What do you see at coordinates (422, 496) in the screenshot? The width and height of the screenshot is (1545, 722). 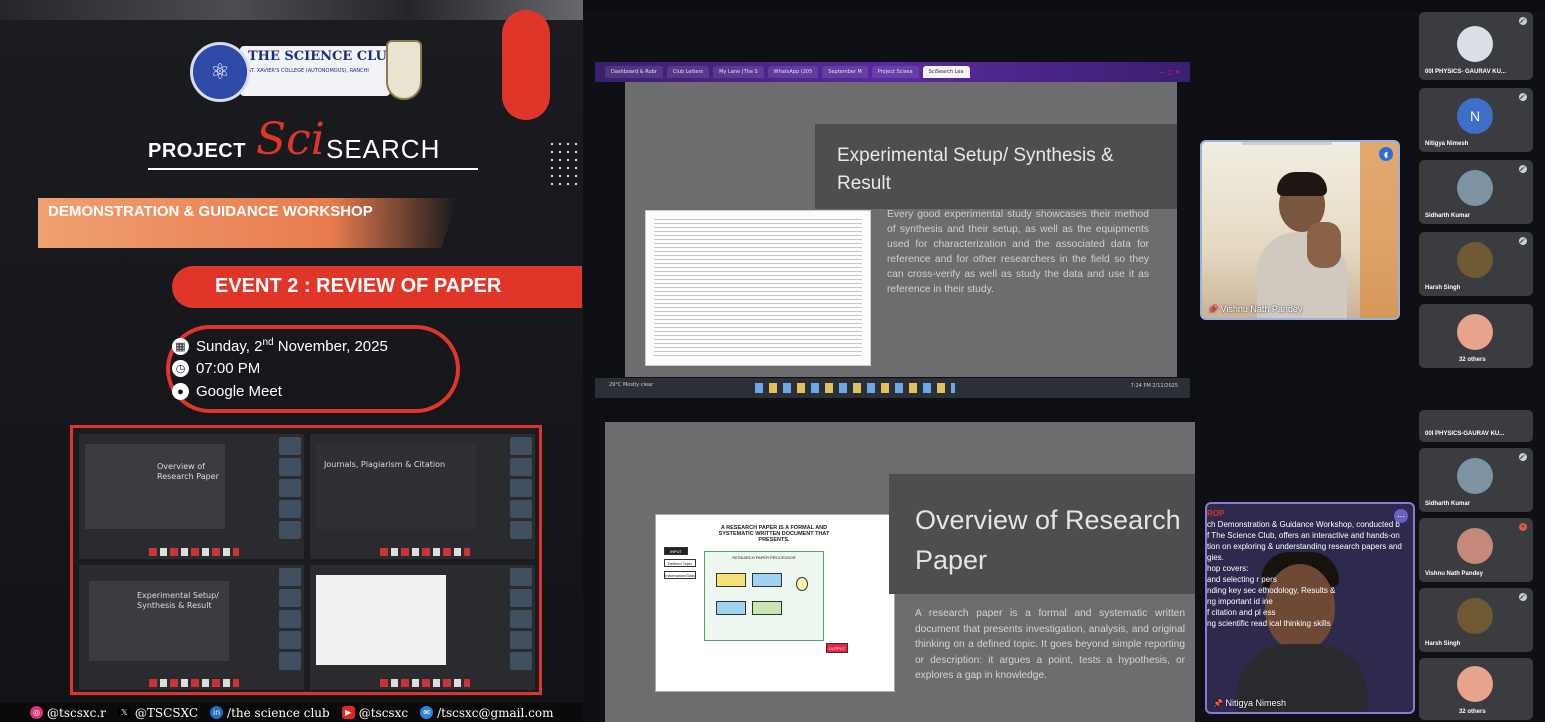 I see `collage-tile-journals: Journals, Plagiarism & Citation` at bounding box center [422, 496].